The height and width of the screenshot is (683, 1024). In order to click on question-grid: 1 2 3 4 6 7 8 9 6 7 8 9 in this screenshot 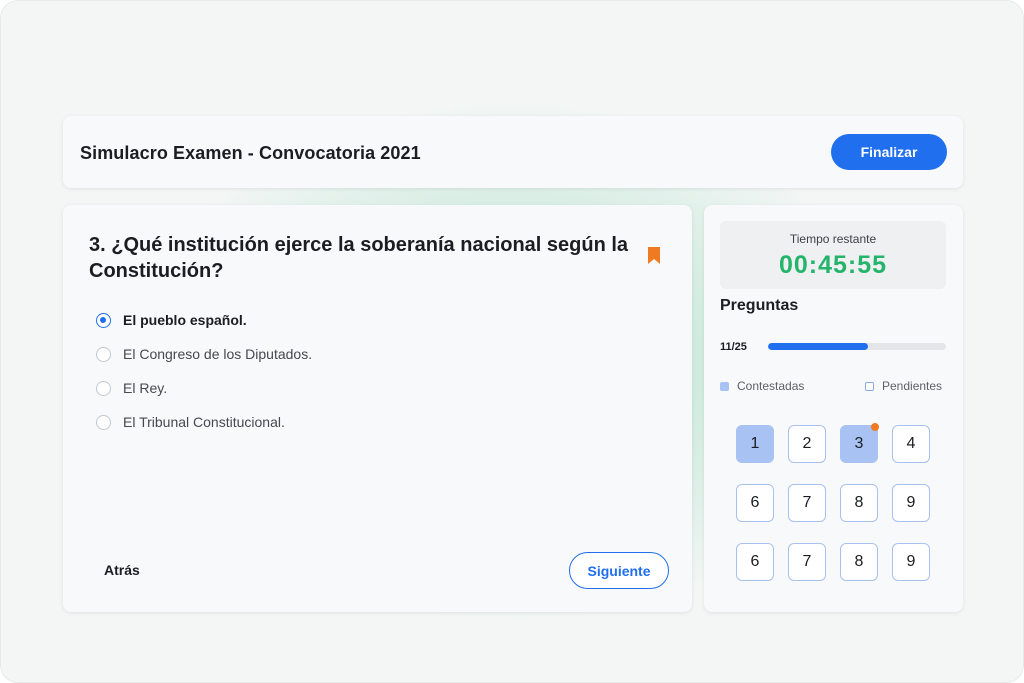, I will do `click(833, 502)`.